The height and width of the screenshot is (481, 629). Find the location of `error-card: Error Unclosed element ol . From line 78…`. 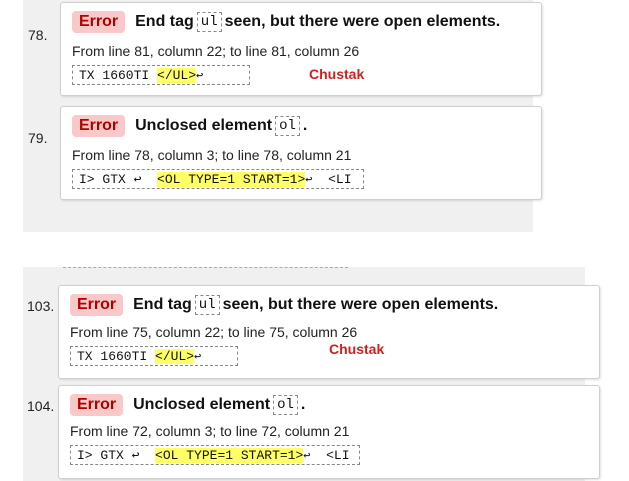

error-card: Error Unclosed element ol . From line 78… is located at coordinates (301, 153).